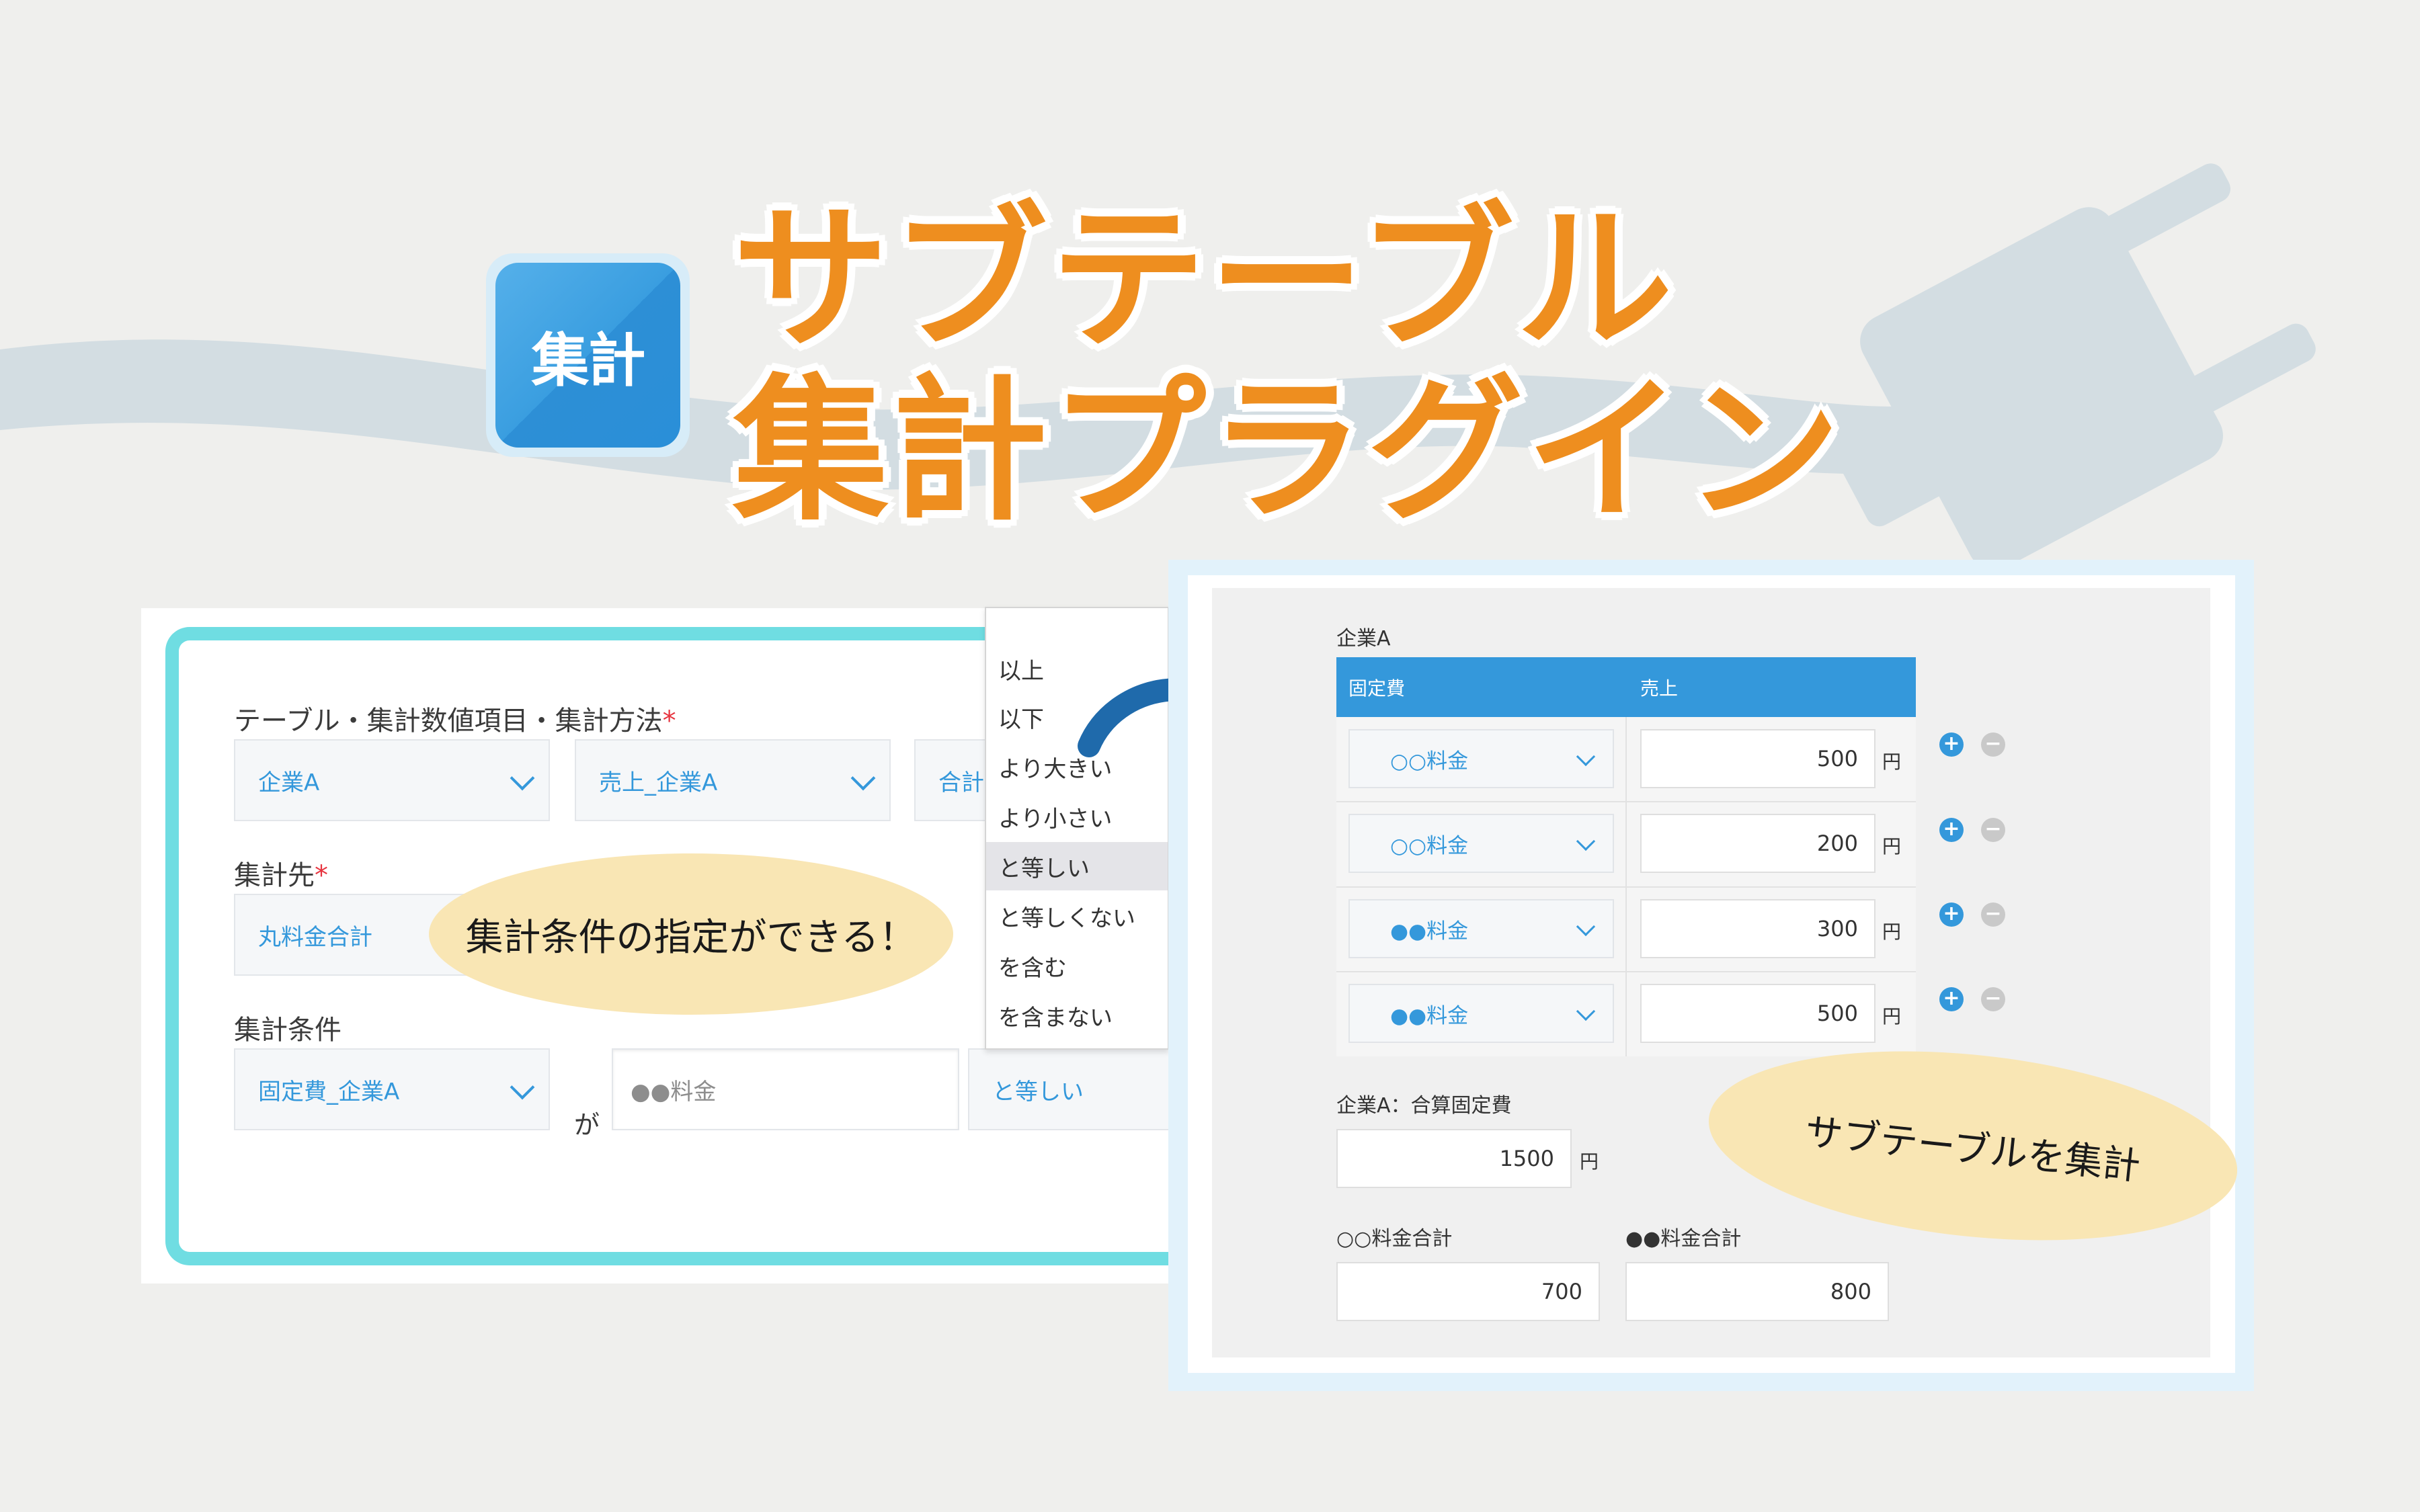 This screenshot has width=2420, height=1512. I want to click on row-sales-input: 300, so click(1758, 929).